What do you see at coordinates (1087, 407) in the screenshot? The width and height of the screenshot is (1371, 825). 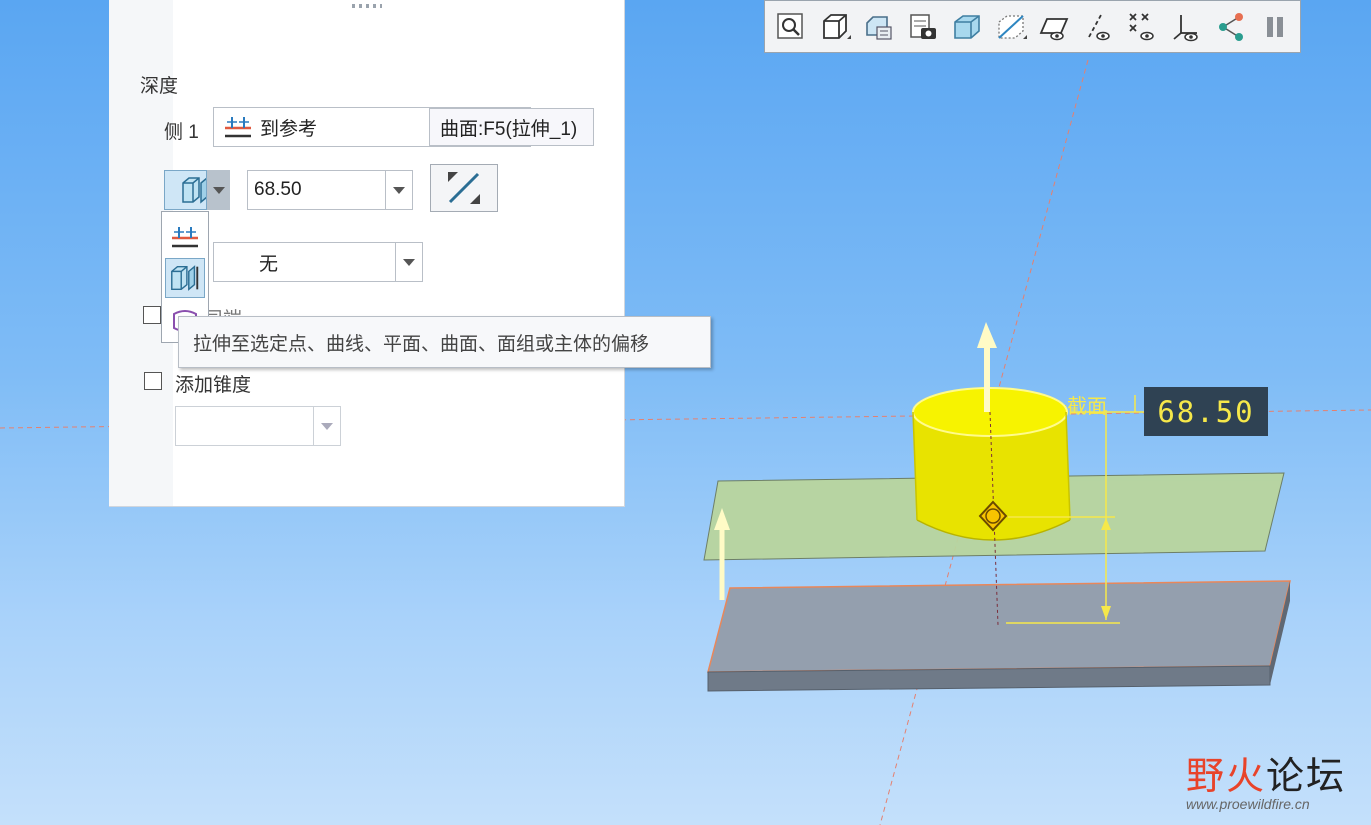 I see `section-label: 截面` at bounding box center [1087, 407].